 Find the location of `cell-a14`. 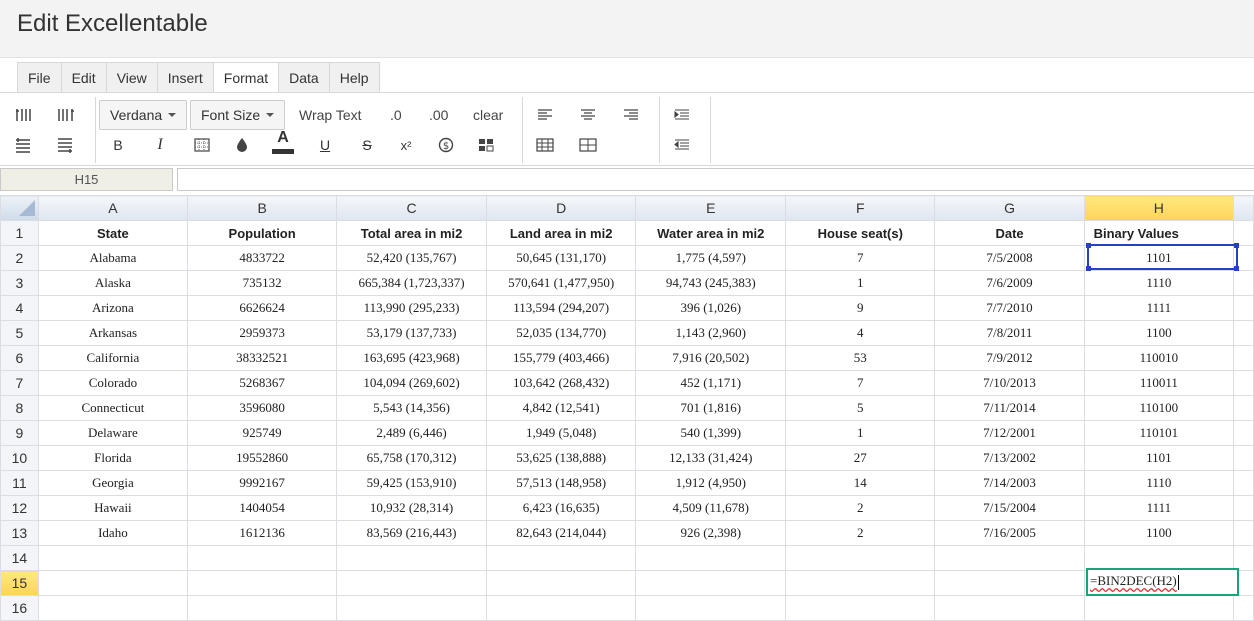

cell-a14 is located at coordinates (113, 558).